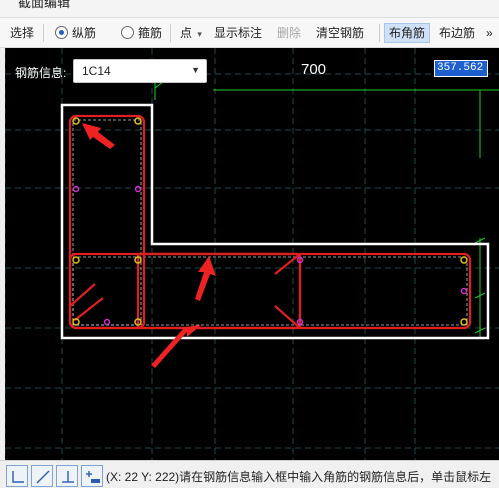 The image size is (499, 488). I want to click on status-bar: (X: 22 Y: 222)请在钢筋信息输入框中输入角筋的钢筋信息后，单击鼠标左, so click(249, 474).